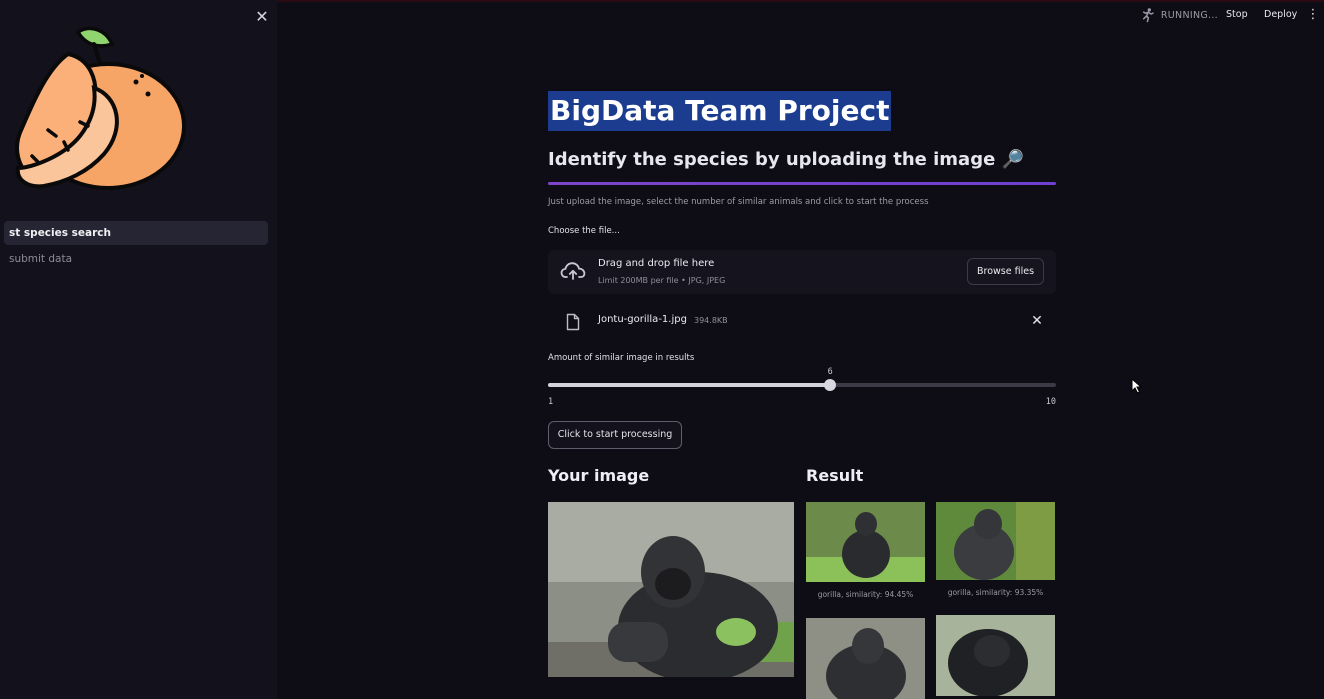 The height and width of the screenshot is (699, 1324). What do you see at coordinates (100, 108) in the screenshot?
I see `tangerine-logo` at bounding box center [100, 108].